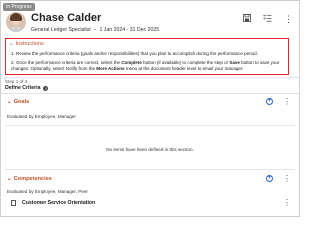 Image resolution: width=320 pixels, height=240 pixels. What do you see at coordinates (46, 88) in the screenshot?
I see `info-icon: i` at bounding box center [46, 88].